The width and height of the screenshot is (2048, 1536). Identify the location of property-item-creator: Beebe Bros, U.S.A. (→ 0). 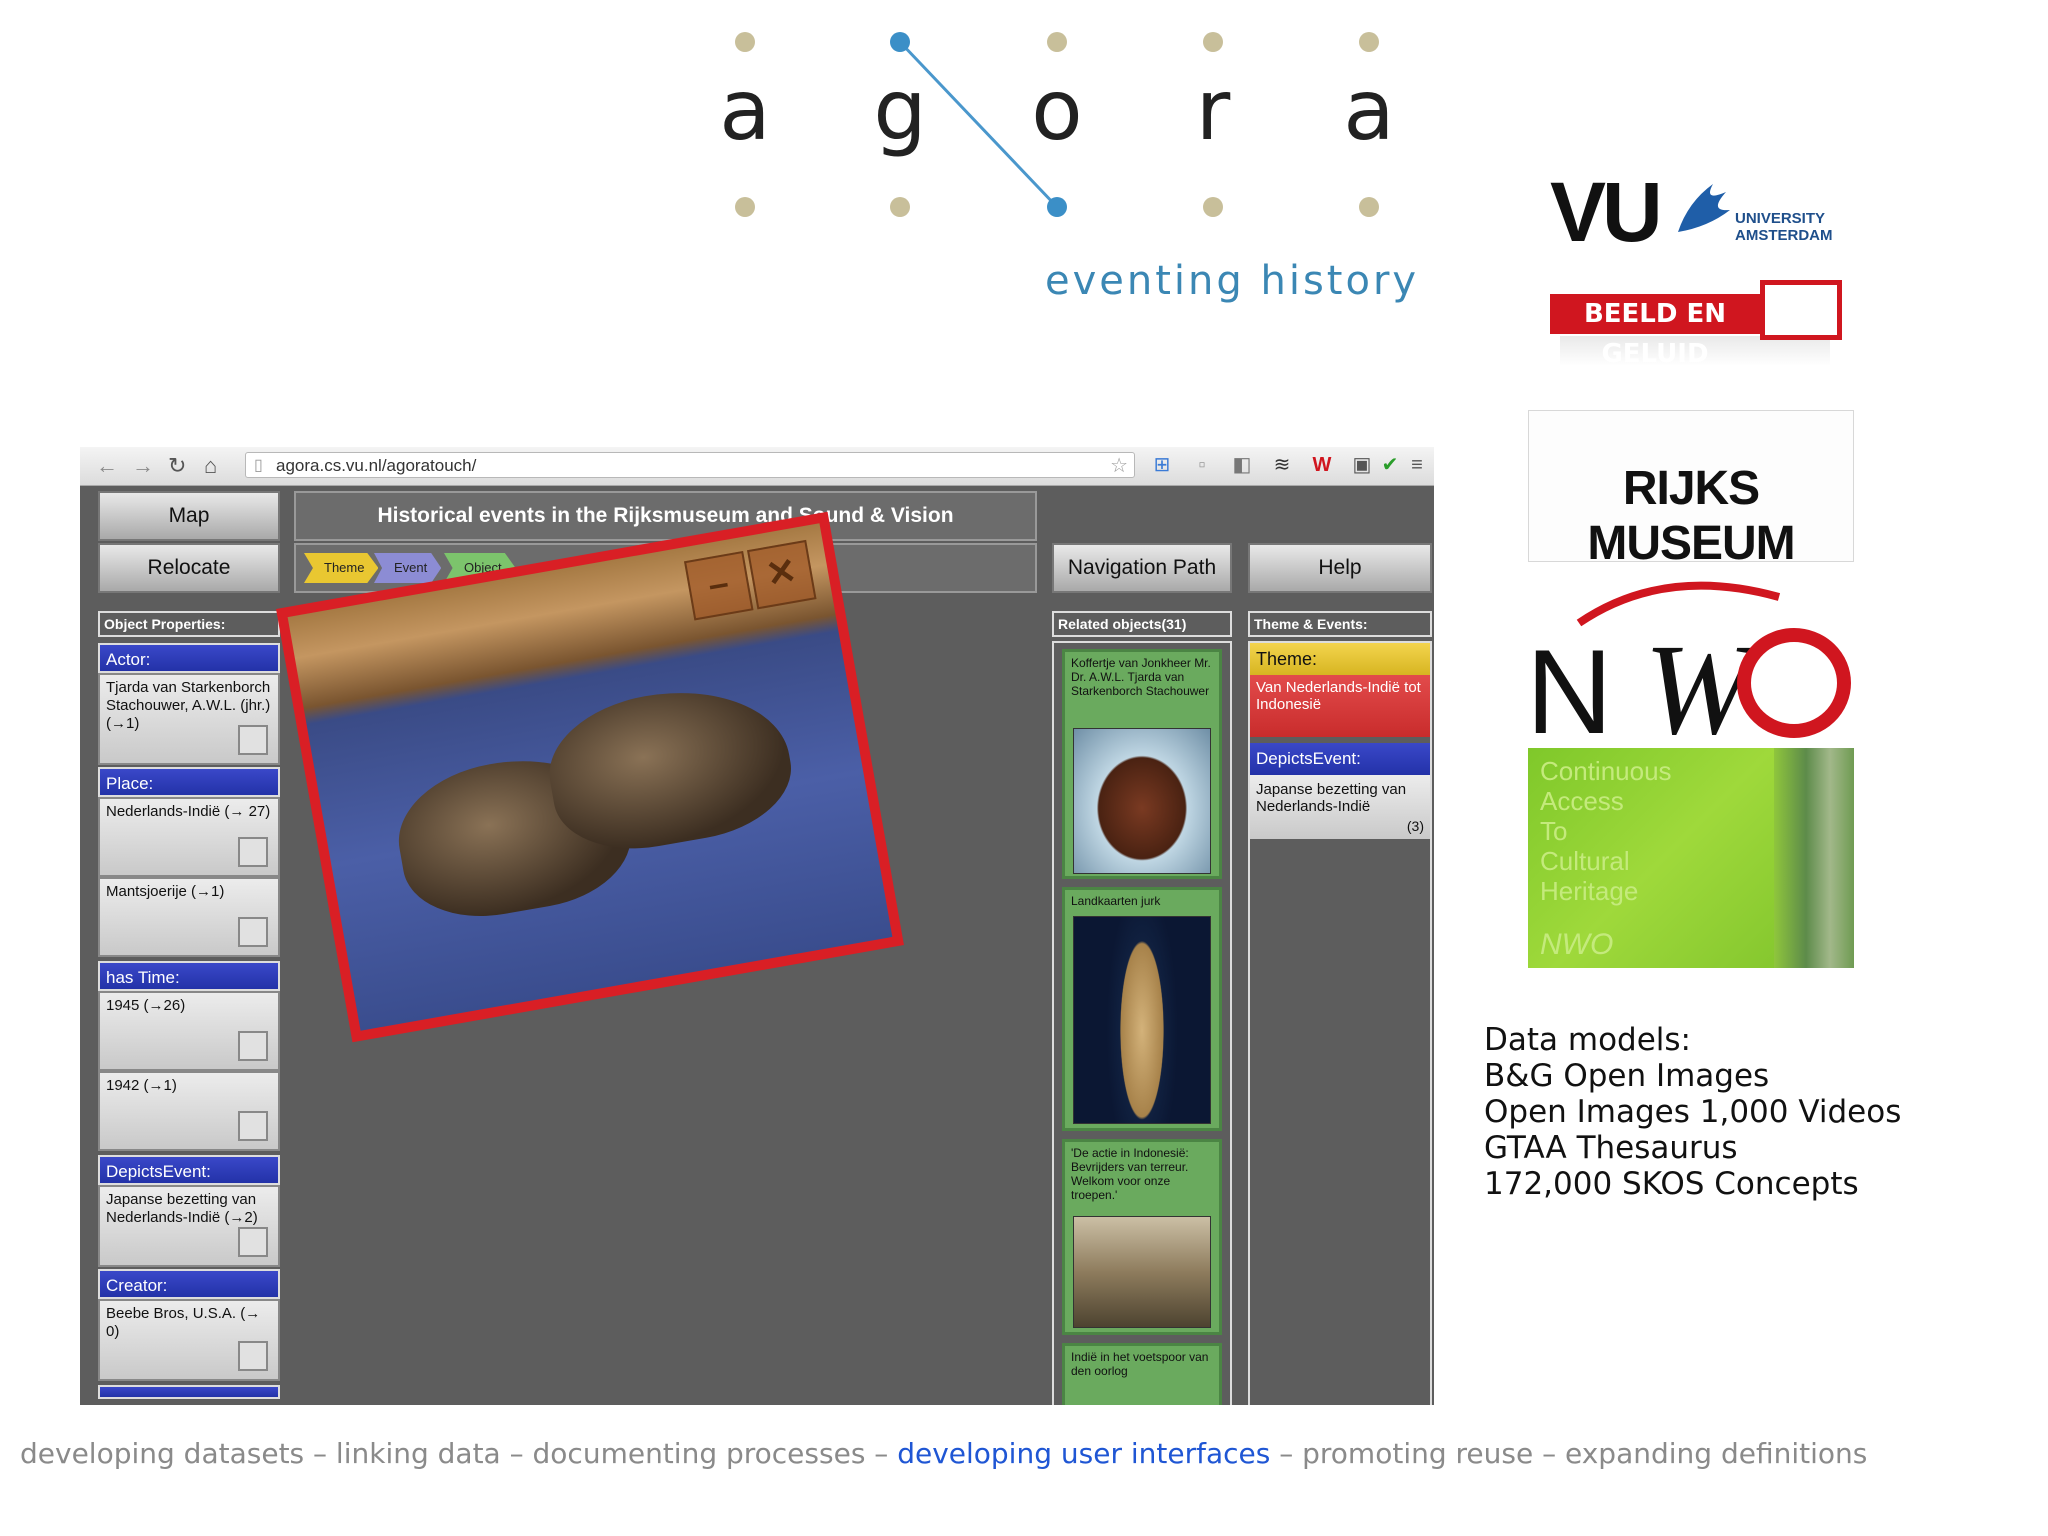
(189, 1340).